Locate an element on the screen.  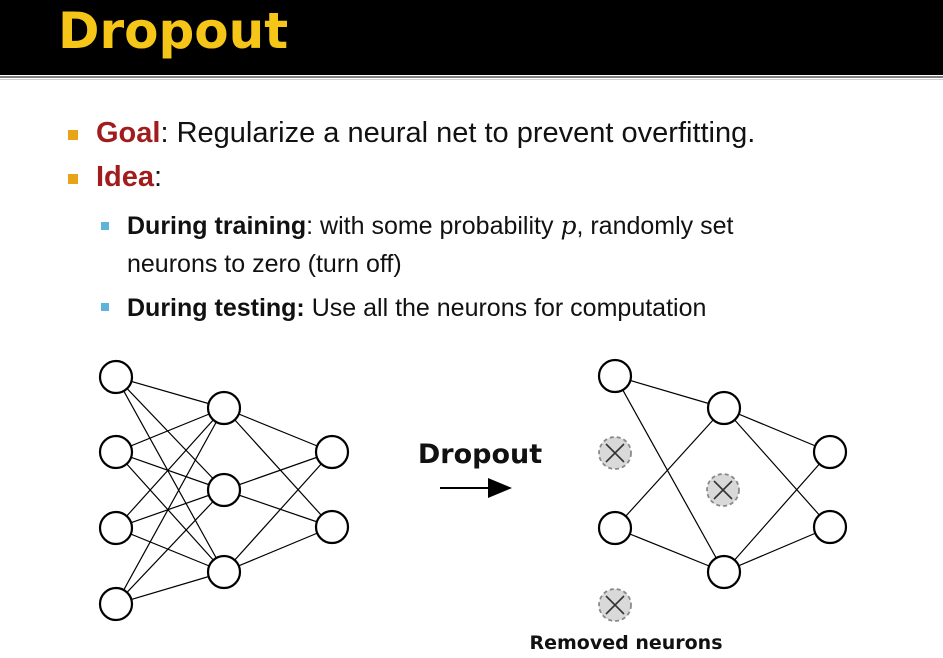
dropout-network-neurons is located at coordinates (722, 474).